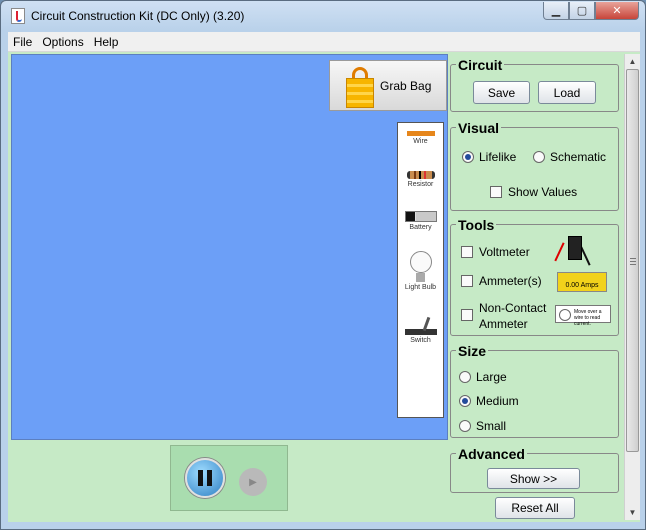 The image size is (646, 530). I want to click on window-controls: ▁ ▢ ✕, so click(591, 11).